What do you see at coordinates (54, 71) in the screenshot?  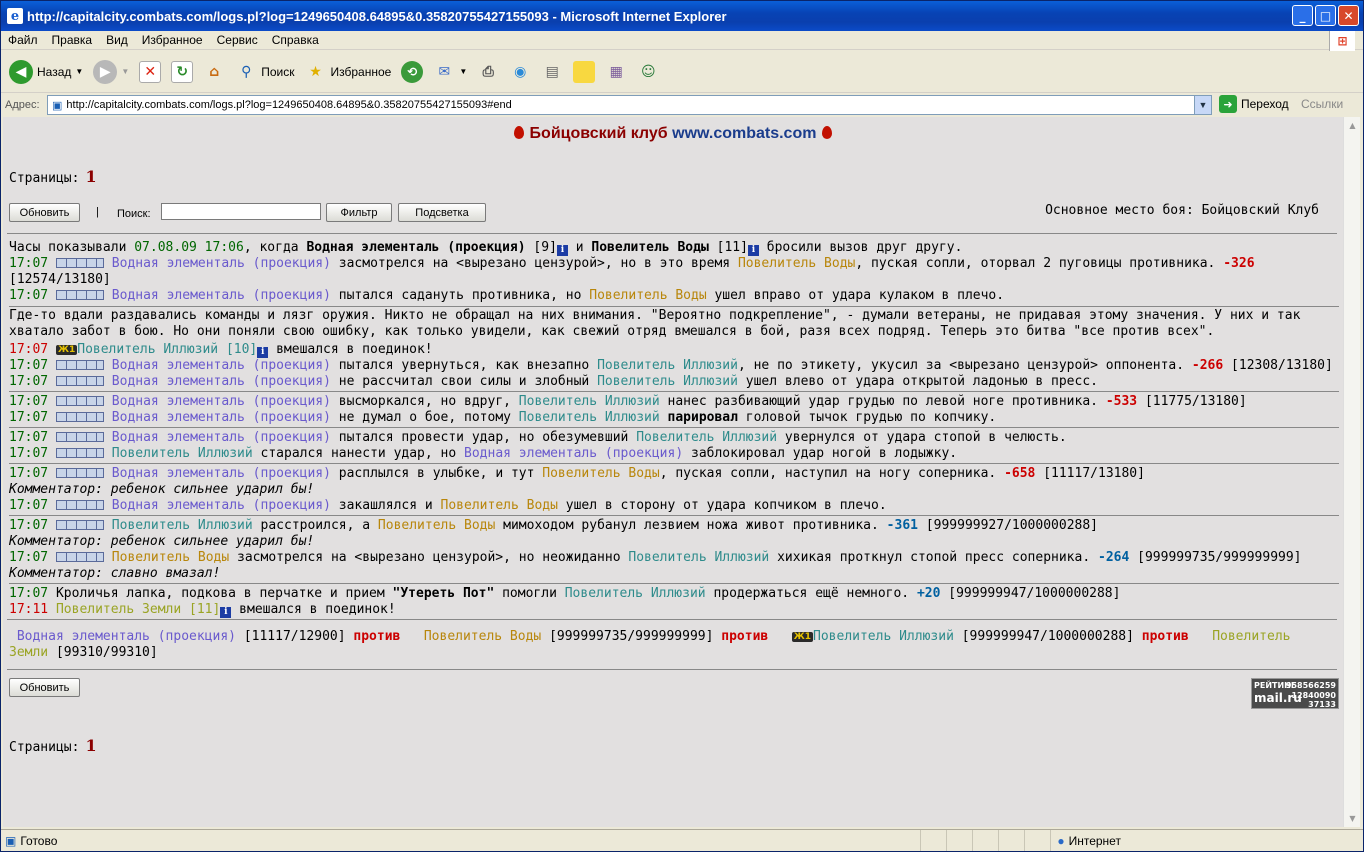 I see `back-label: Назад` at bounding box center [54, 71].